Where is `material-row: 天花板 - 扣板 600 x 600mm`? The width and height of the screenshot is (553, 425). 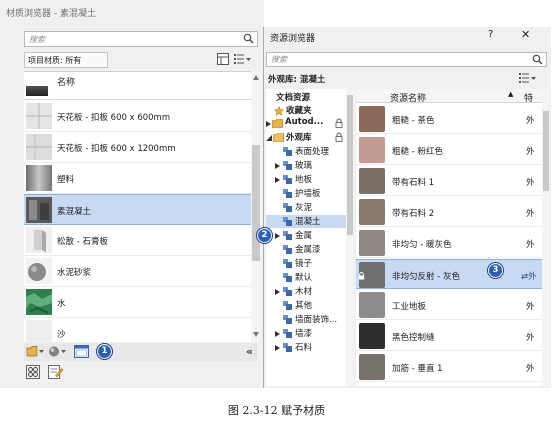
material-row: 天花板 - 扣板 600 x 600mm is located at coordinates (137, 116).